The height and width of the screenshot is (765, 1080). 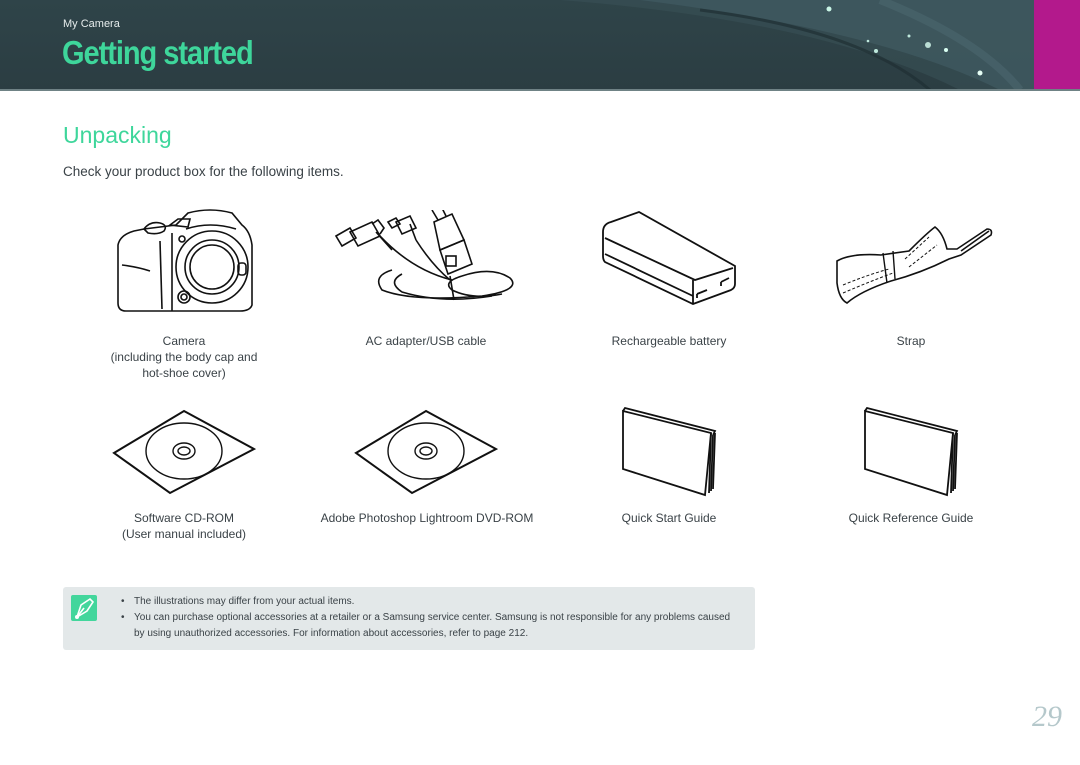 What do you see at coordinates (669, 341) in the screenshot?
I see `item-caption-line: Rechargeable battery` at bounding box center [669, 341].